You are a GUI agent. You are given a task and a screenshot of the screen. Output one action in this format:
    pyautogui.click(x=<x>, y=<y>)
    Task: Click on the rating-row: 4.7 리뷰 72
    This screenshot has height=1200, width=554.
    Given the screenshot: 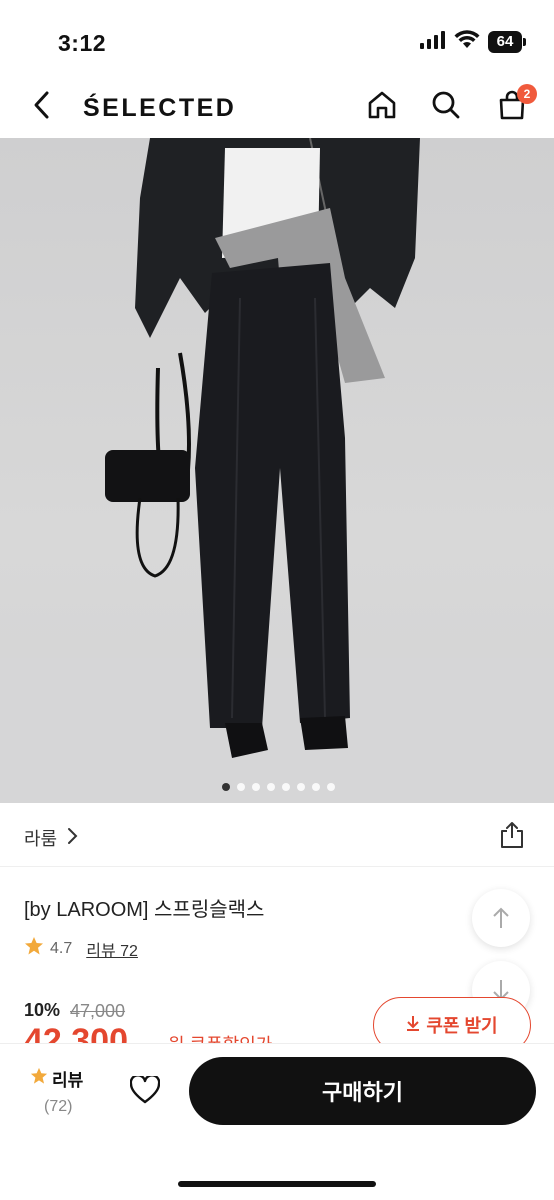 What is the action you would take?
    pyautogui.click(x=81, y=948)
    